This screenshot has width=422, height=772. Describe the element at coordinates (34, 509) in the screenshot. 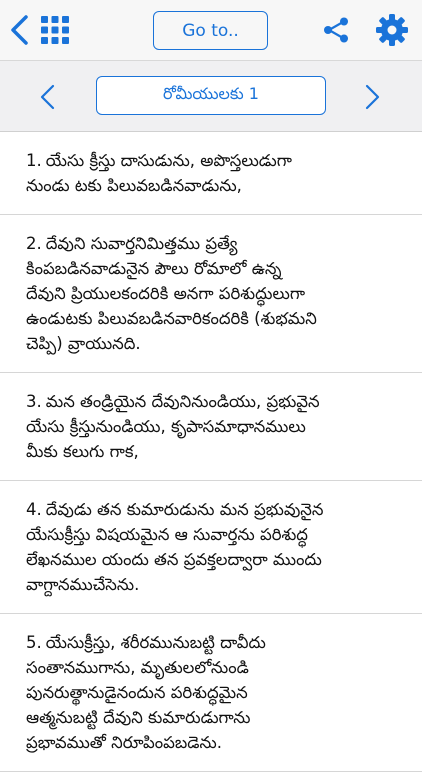

I see `verse-number: 4.` at that location.